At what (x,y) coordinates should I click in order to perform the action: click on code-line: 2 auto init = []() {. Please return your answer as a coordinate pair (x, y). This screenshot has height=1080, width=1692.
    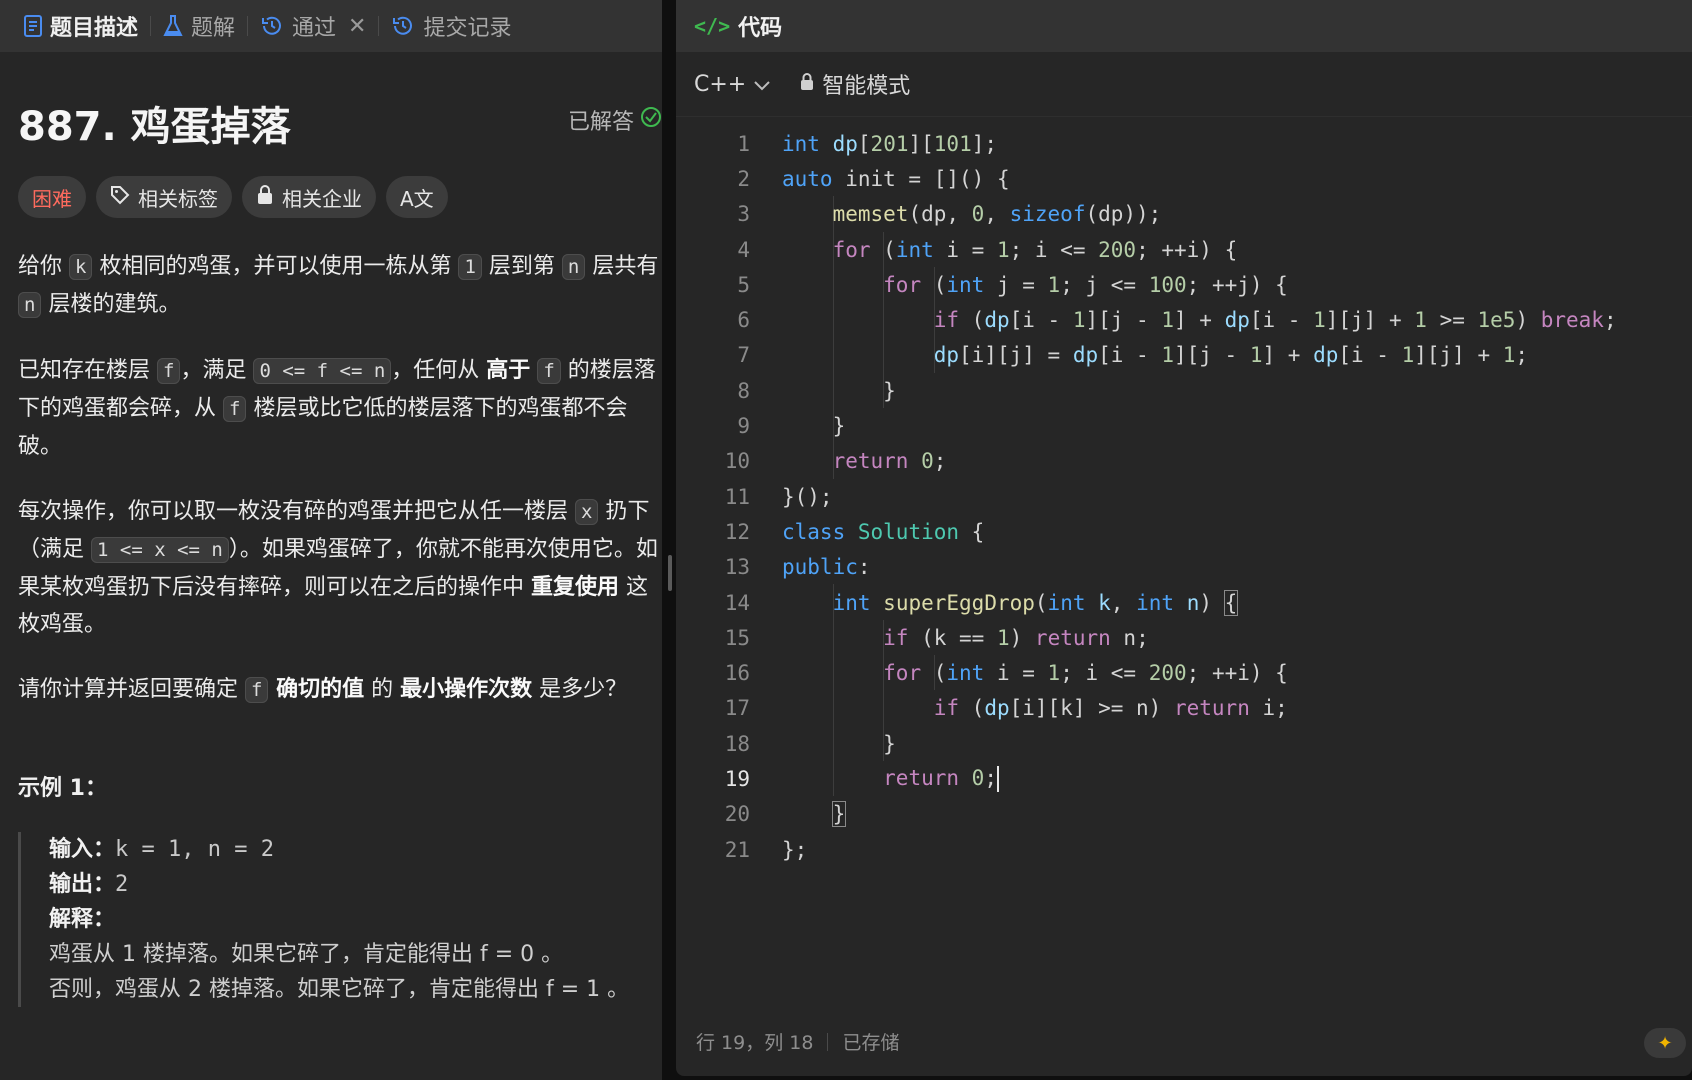
    Looking at the image, I should click on (1184, 178).